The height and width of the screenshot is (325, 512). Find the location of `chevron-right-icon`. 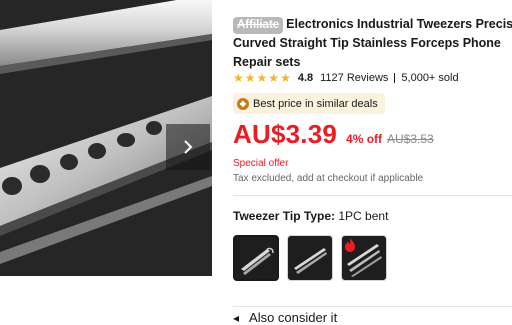

chevron-right-icon is located at coordinates (188, 147).